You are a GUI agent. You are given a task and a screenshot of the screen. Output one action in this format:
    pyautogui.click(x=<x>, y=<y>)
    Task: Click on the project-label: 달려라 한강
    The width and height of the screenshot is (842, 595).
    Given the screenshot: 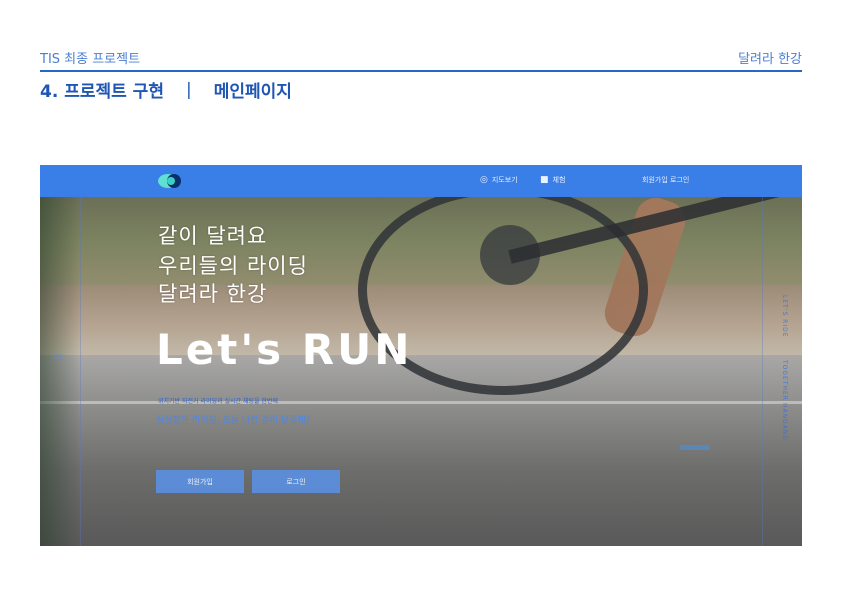 What is the action you would take?
    pyautogui.click(x=770, y=59)
    